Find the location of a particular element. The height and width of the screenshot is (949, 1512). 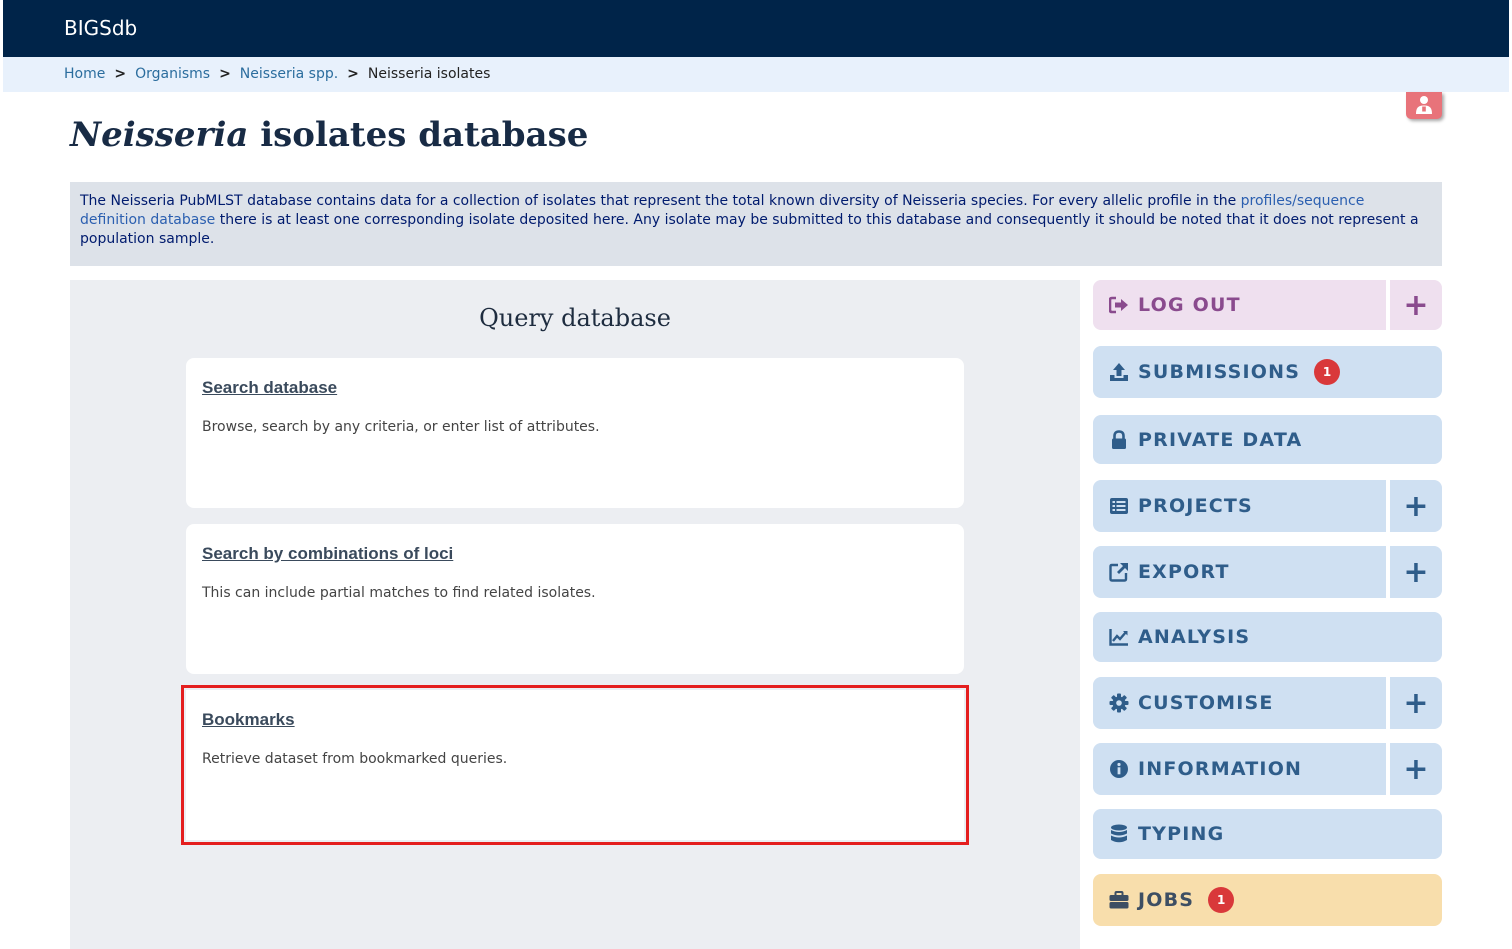

top-bar: BIGSdb is located at coordinates (756, 28).